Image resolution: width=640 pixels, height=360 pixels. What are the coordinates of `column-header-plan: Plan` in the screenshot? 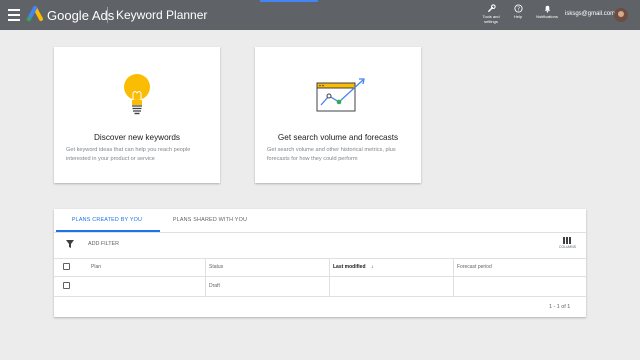 It's located at (96, 267).